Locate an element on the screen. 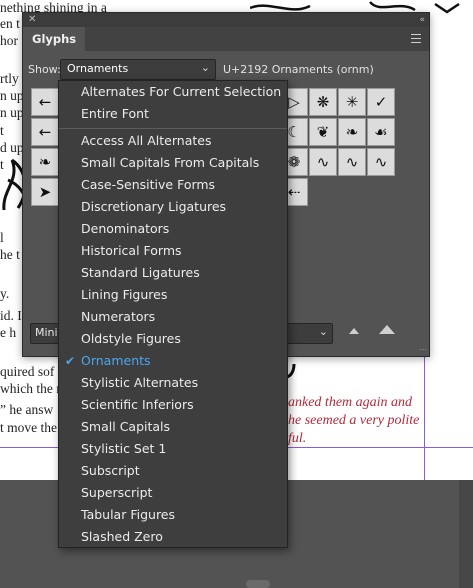 Image resolution: width=473 pixels, height=588 pixels. menu-item-superscript: Superscript is located at coordinates (173, 493).